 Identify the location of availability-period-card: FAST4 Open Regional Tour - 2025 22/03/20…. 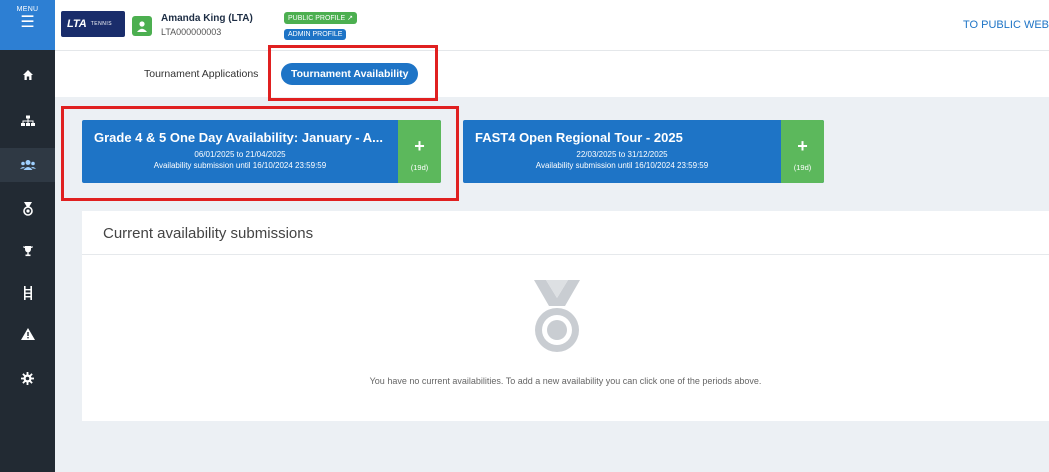
(643, 151).